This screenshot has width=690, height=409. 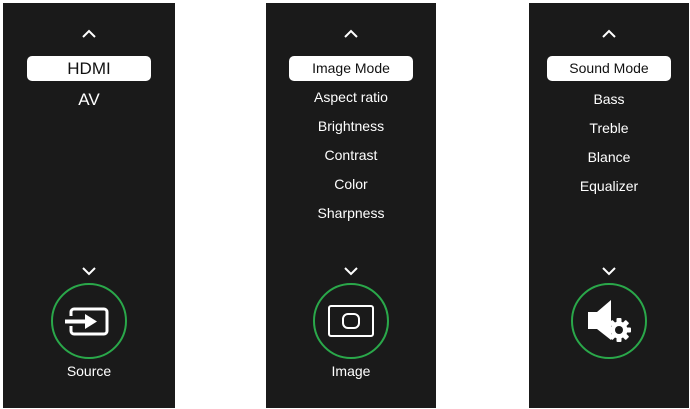 I want to click on sound-button, so click(x=609, y=321).